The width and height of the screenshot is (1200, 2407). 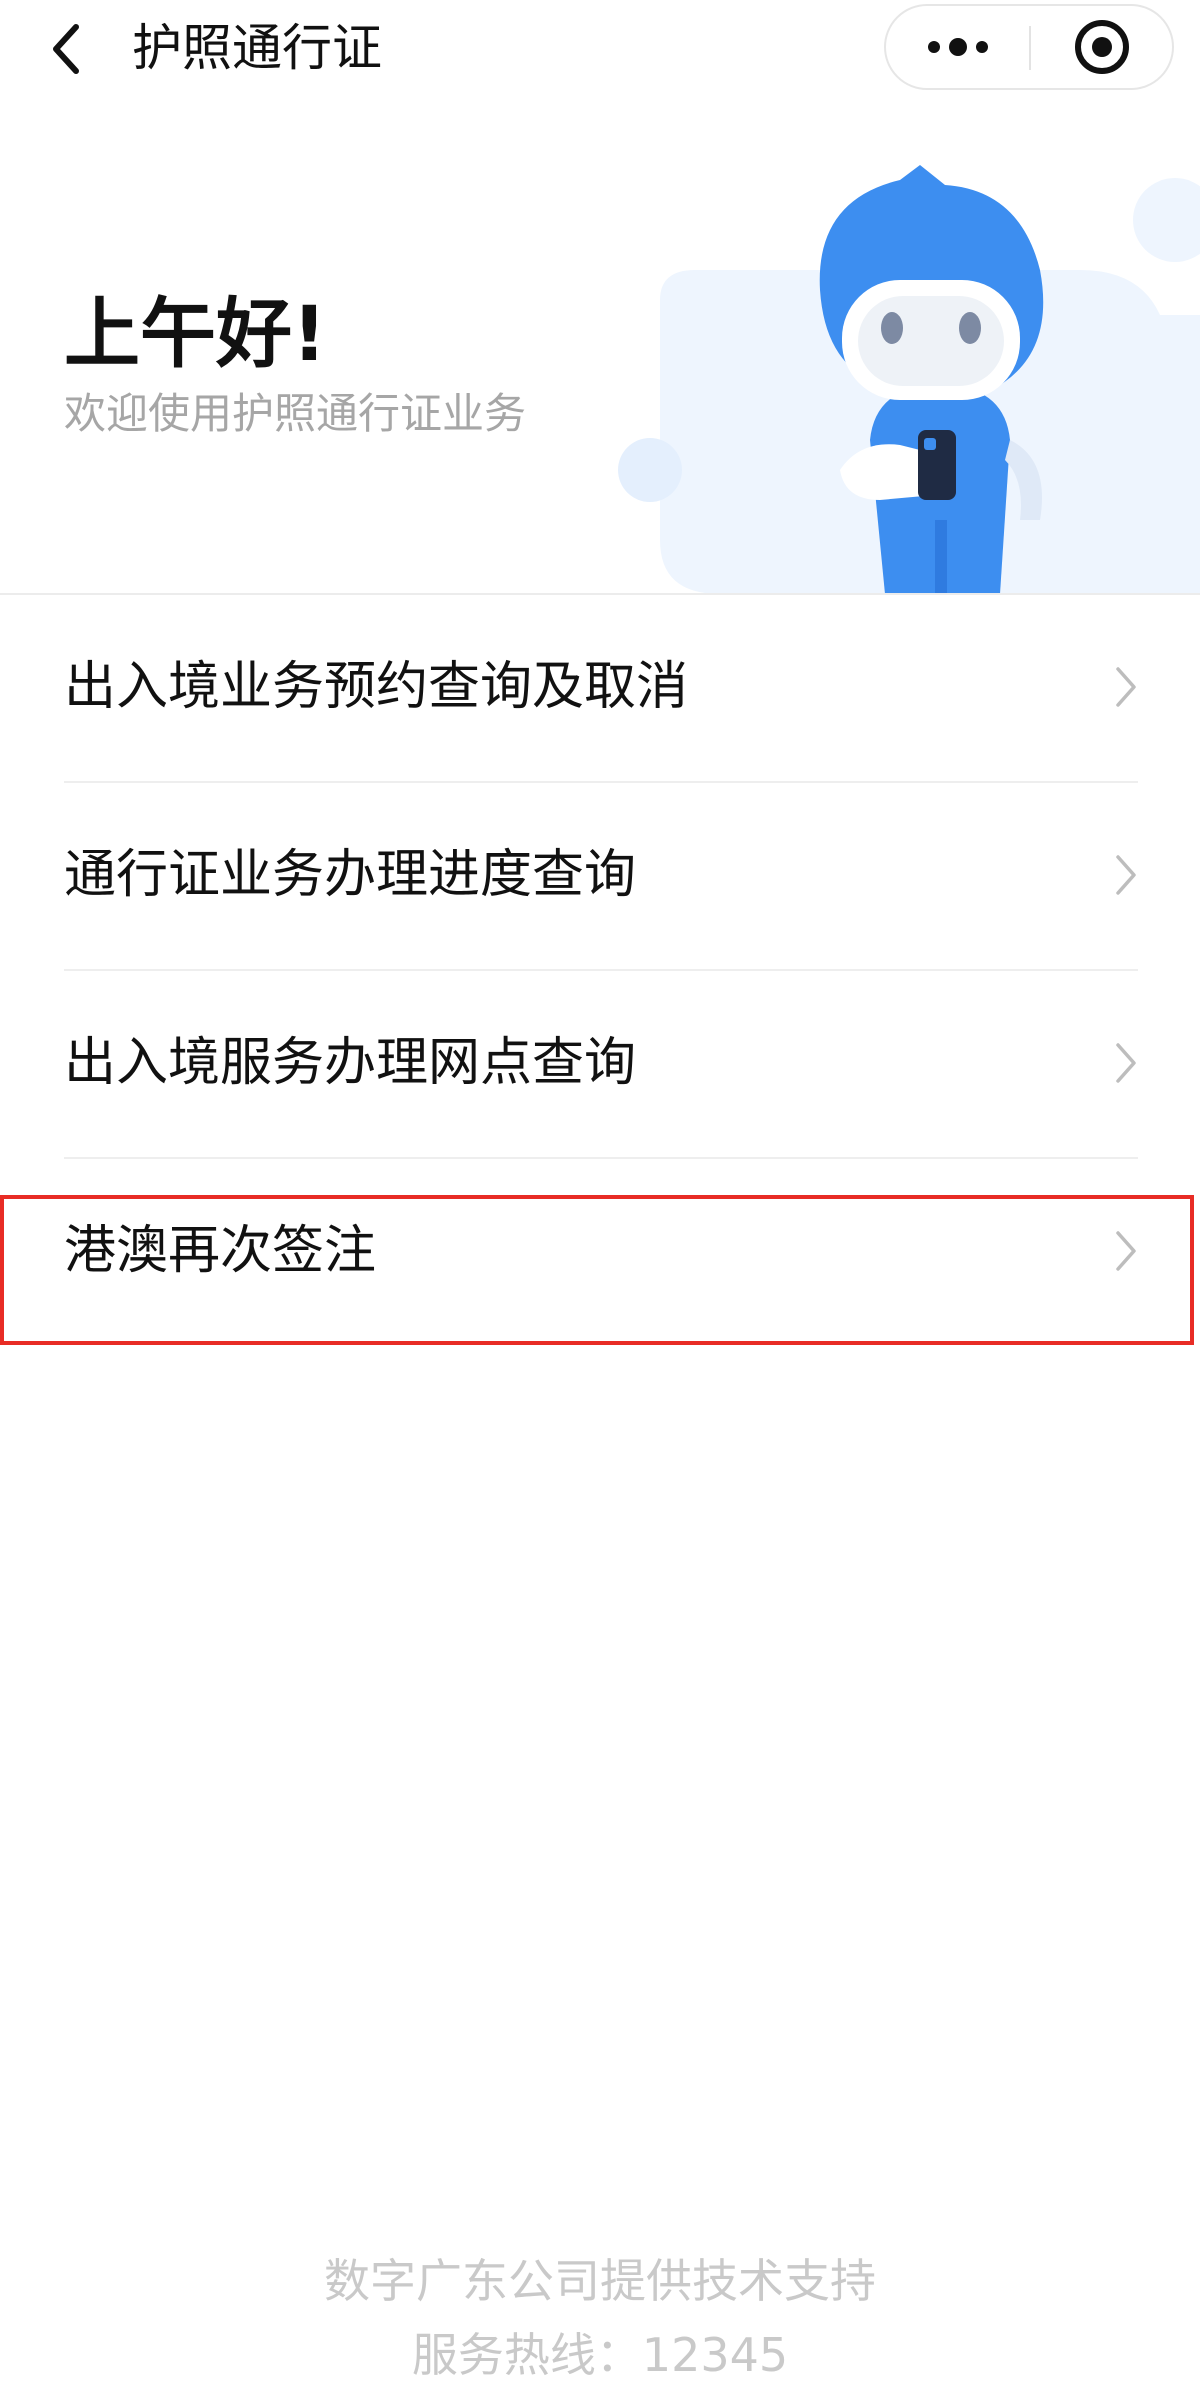 I want to click on menu-item-label: 通行证业务办理进度查询, so click(x=350, y=875).